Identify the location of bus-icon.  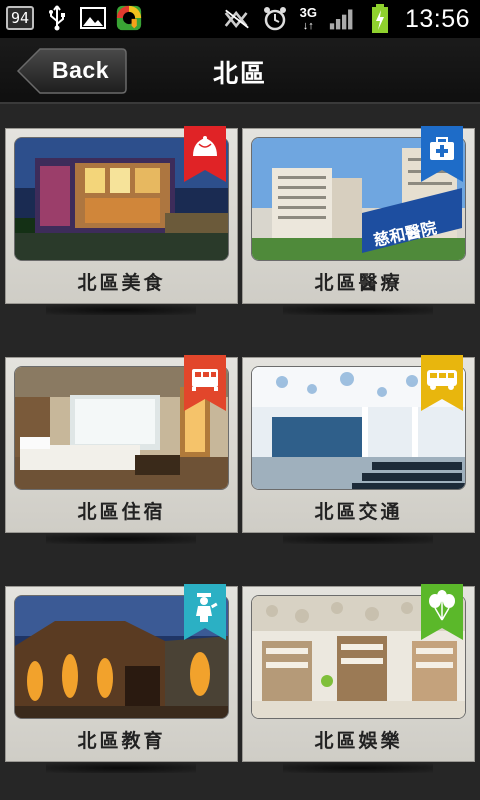
(442, 383).